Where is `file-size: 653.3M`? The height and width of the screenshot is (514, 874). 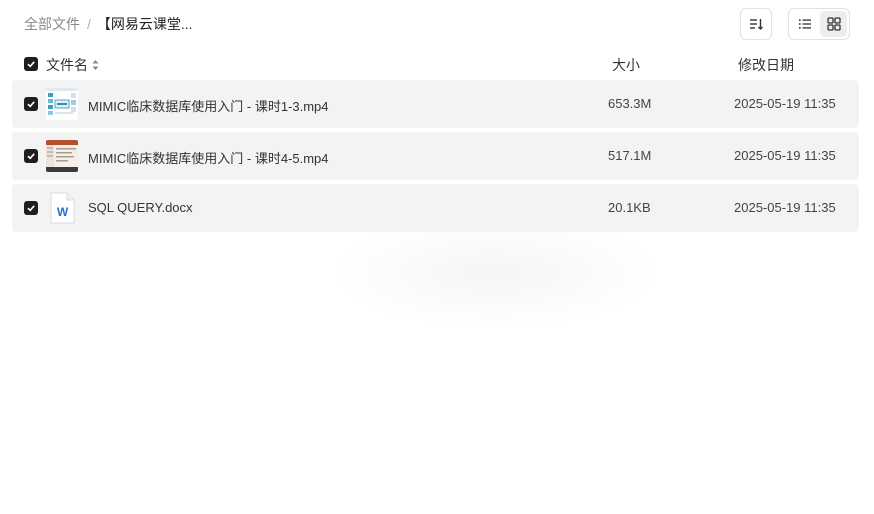
file-size: 653.3M is located at coordinates (630, 103).